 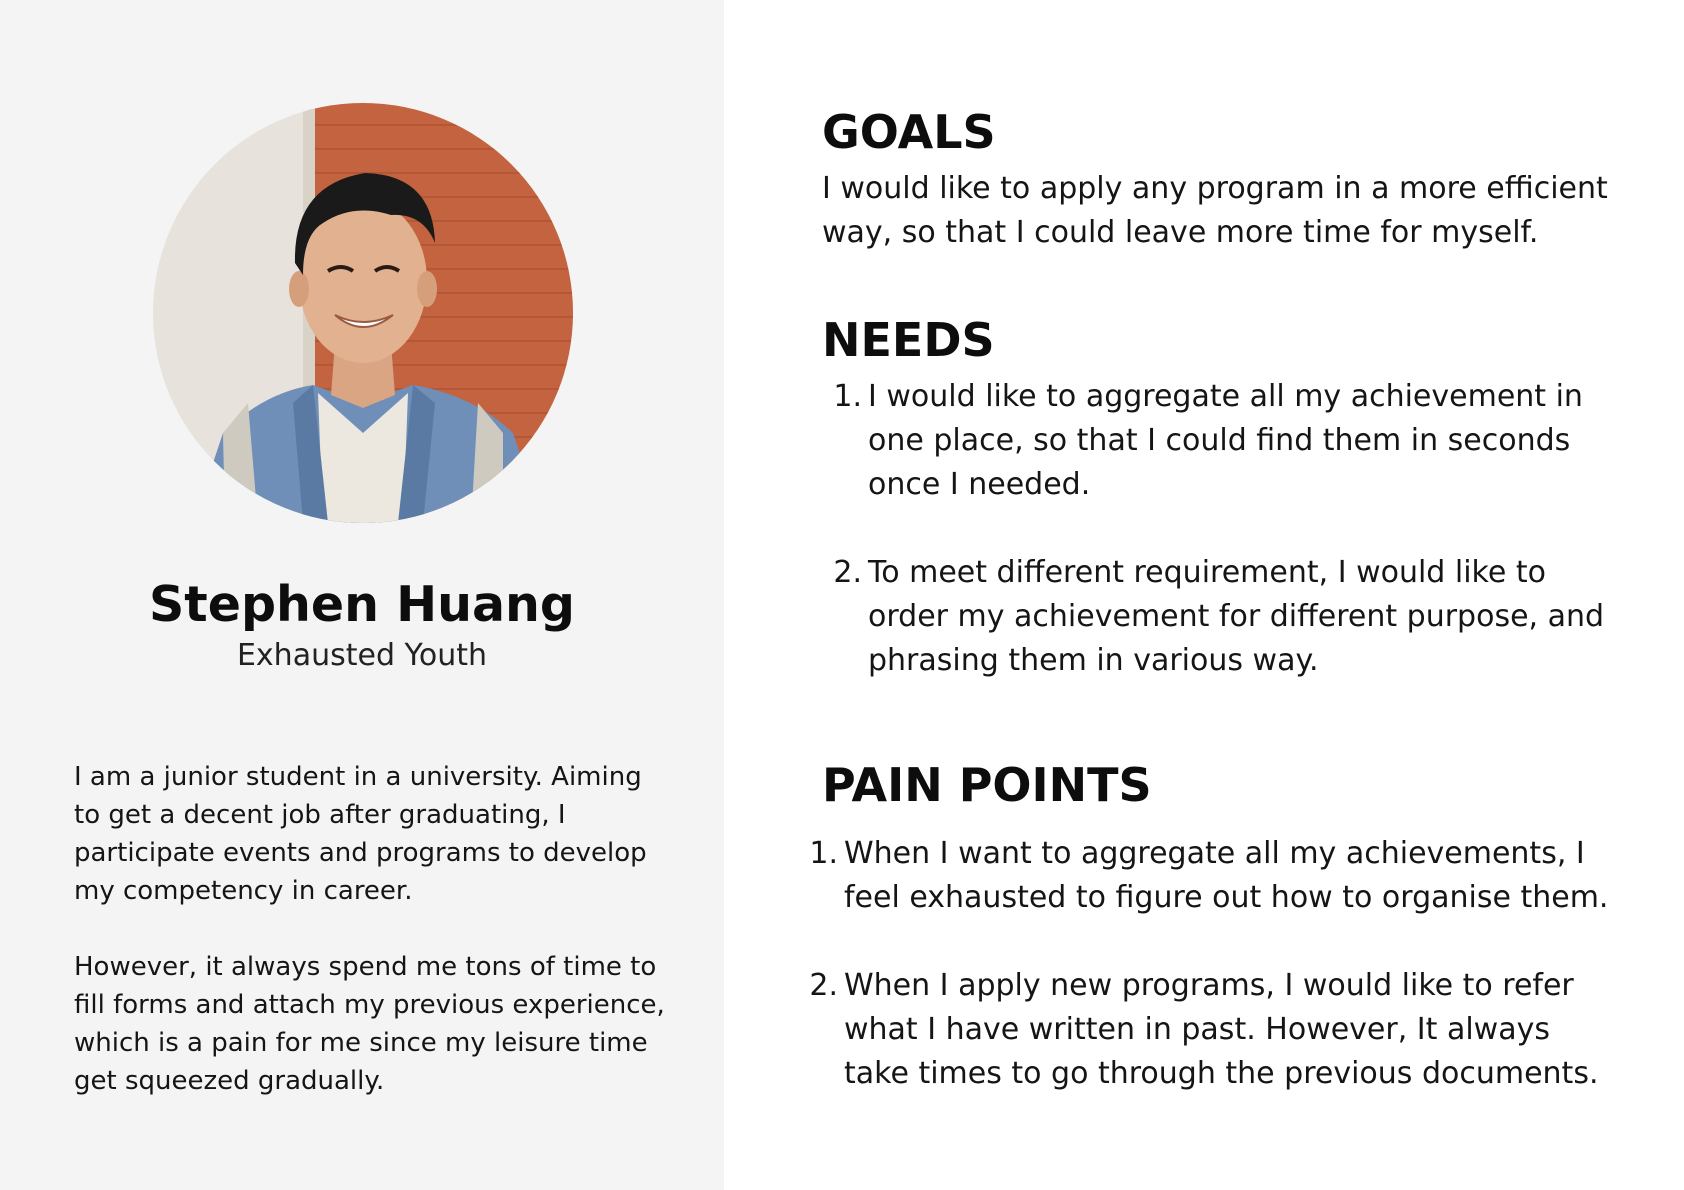 What do you see at coordinates (987, 785) in the screenshot?
I see `pain-points-heading: PAIN POINTS` at bounding box center [987, 785].